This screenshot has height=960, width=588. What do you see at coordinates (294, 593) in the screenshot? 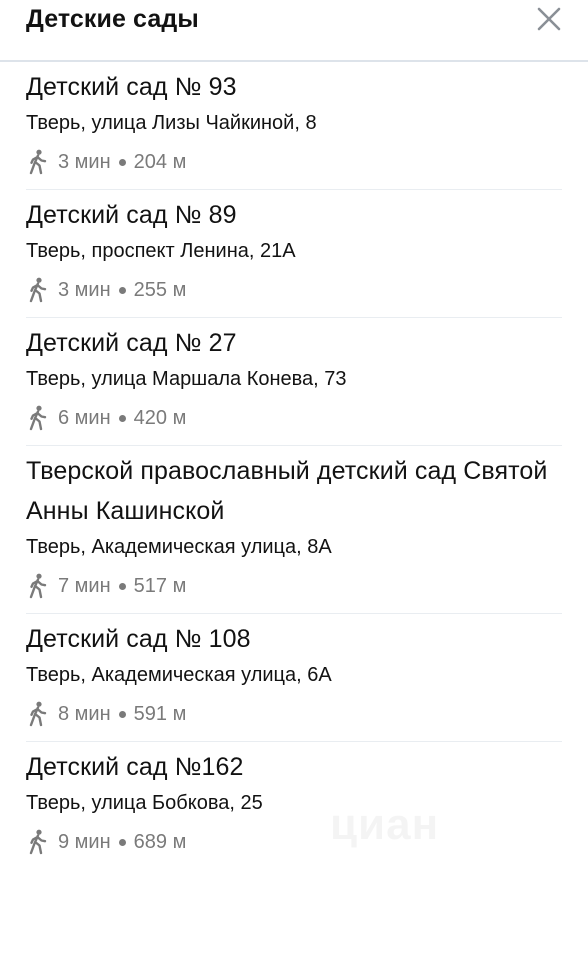
I see `item-meta: 7 мин 517 м` at bounding box center [294, 593].